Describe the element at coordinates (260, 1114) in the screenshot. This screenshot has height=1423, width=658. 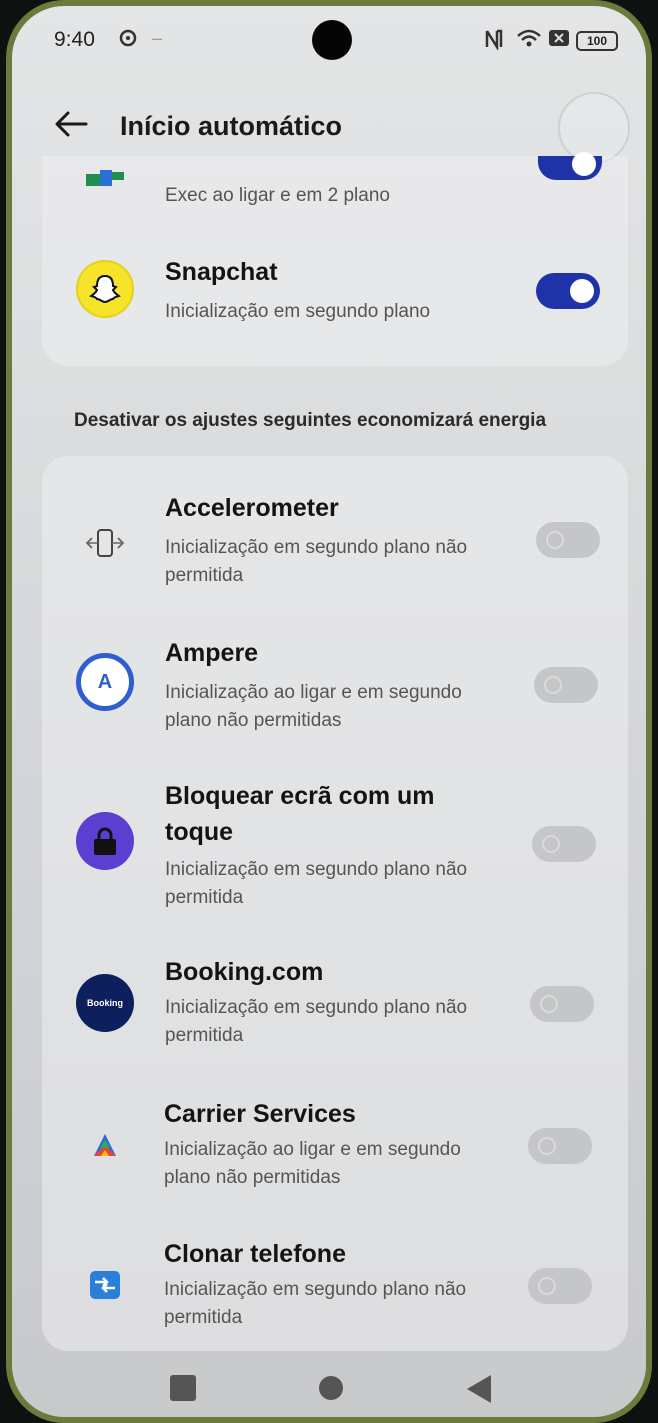
I see `app-name: Carrier Services` at that location.